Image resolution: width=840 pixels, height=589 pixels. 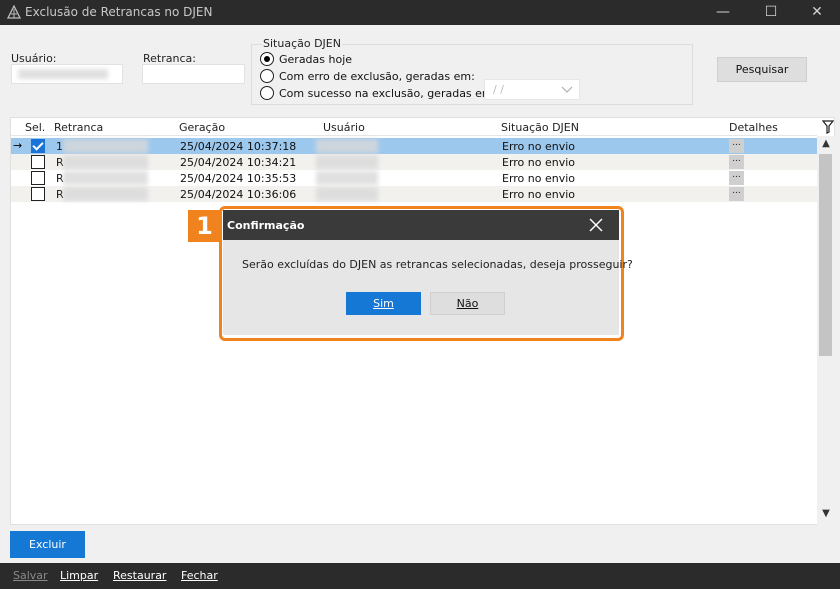 What do you see at coordinates (826, 516) in the screenshot?
I see `scroll-down-icon: ▼` at bounding box center [826, 516].